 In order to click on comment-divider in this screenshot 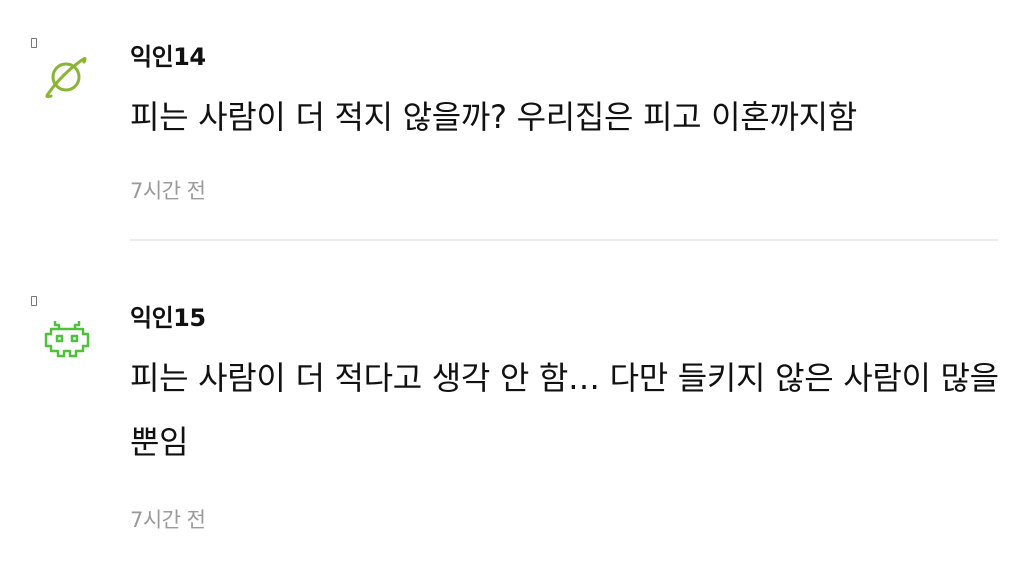, I will do `click(564, 240)`.